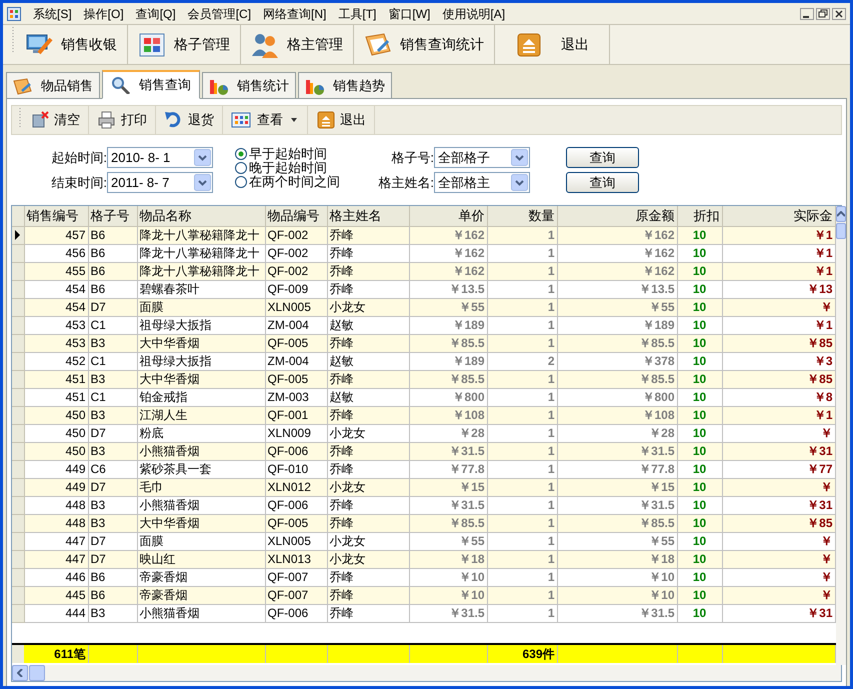 The height and width of the screenshot is (689, 853). Describe the element at coordinates (156, 13) in the screenshot. I see `menu-item: 查询[Q]` at that location.